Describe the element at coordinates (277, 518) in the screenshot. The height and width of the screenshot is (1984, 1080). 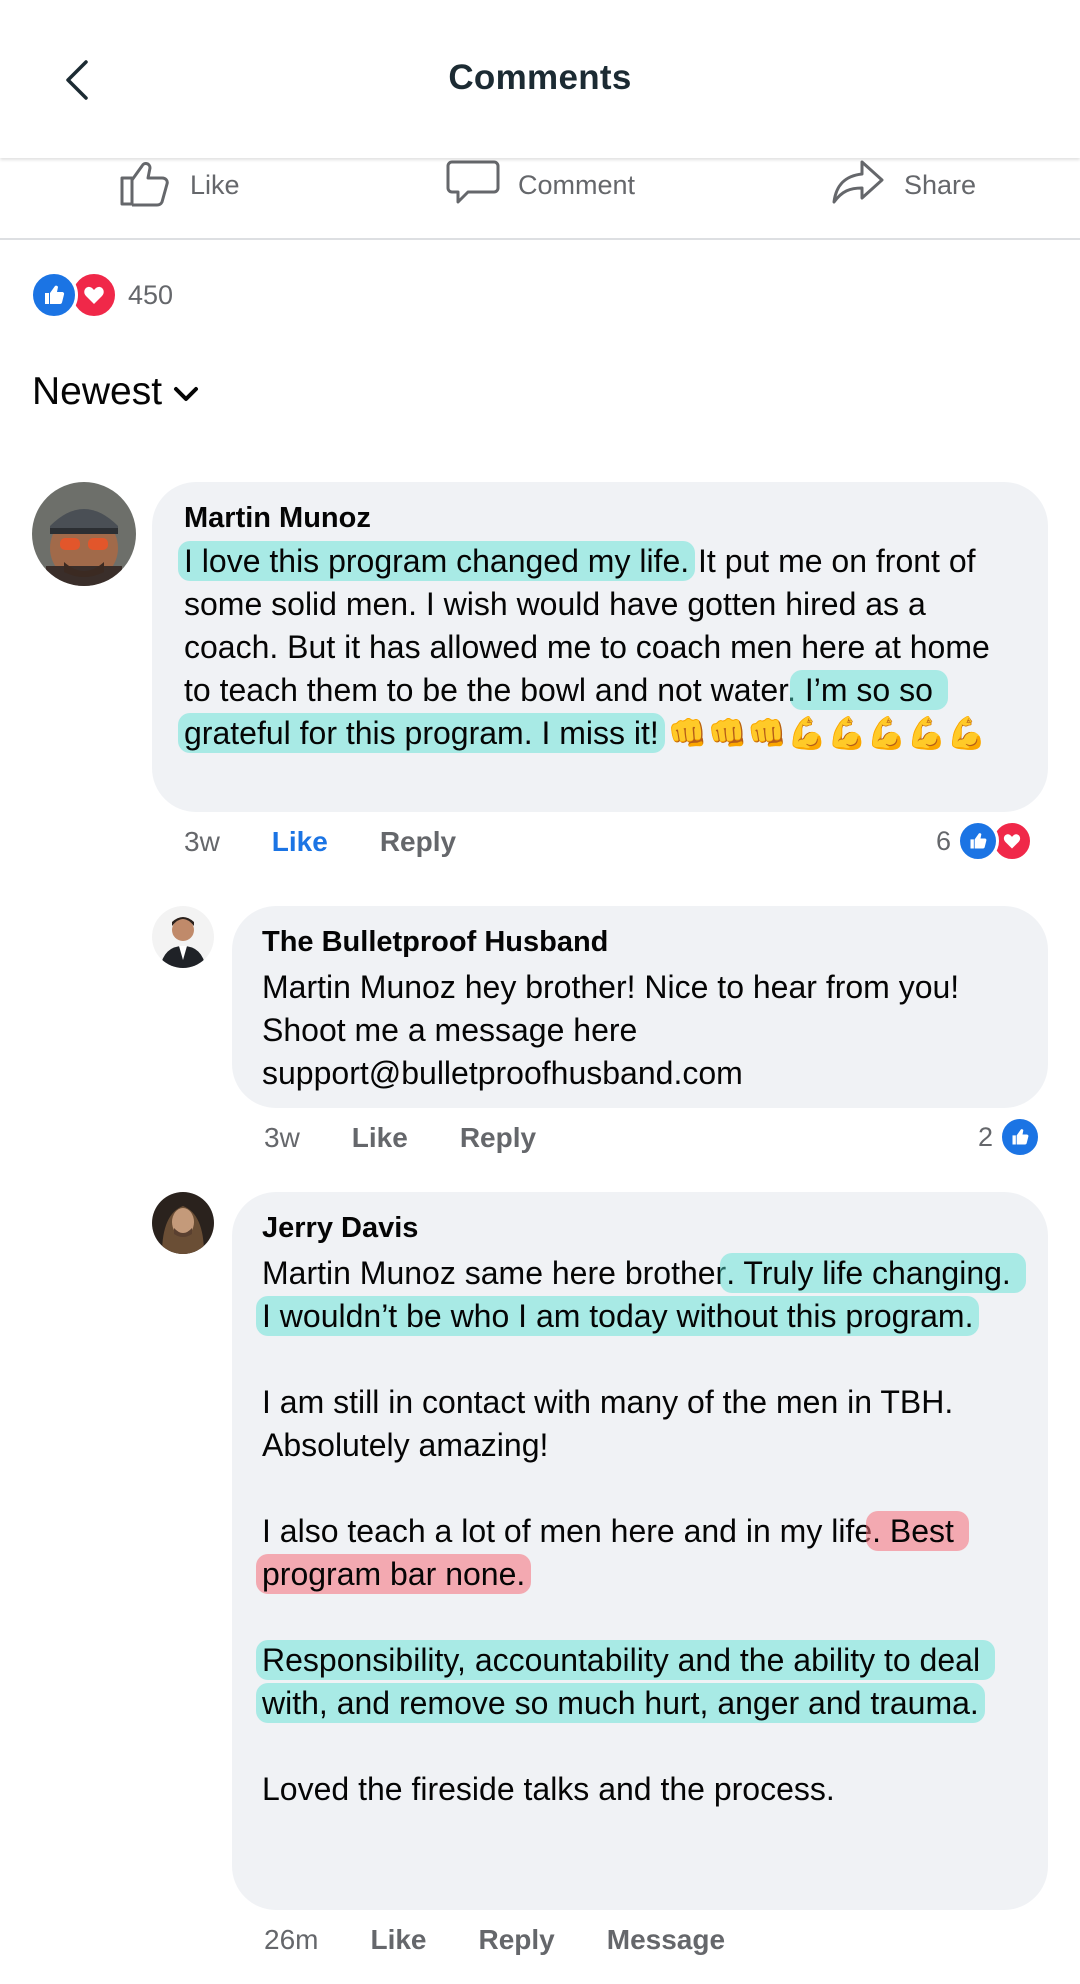
I see `comment-author: Martin Munoz` at that location.